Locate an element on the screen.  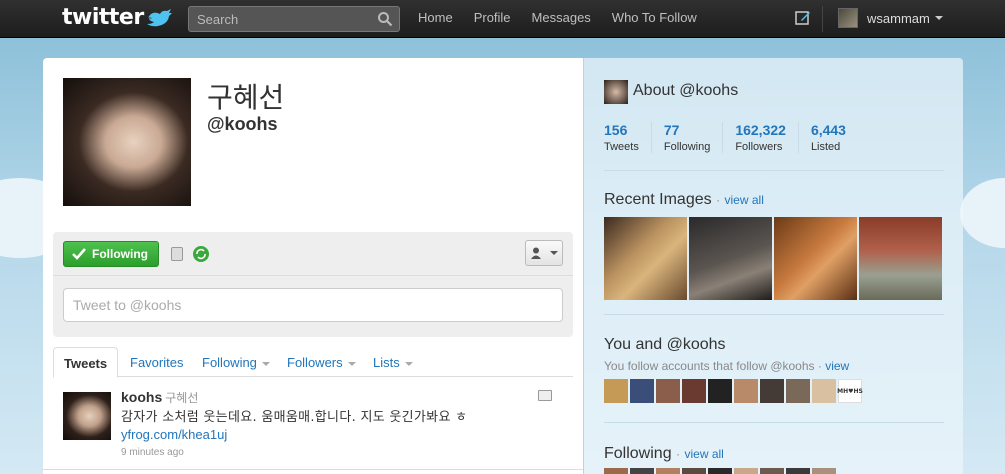
following-button: Following is located at coordinates (111, 254).